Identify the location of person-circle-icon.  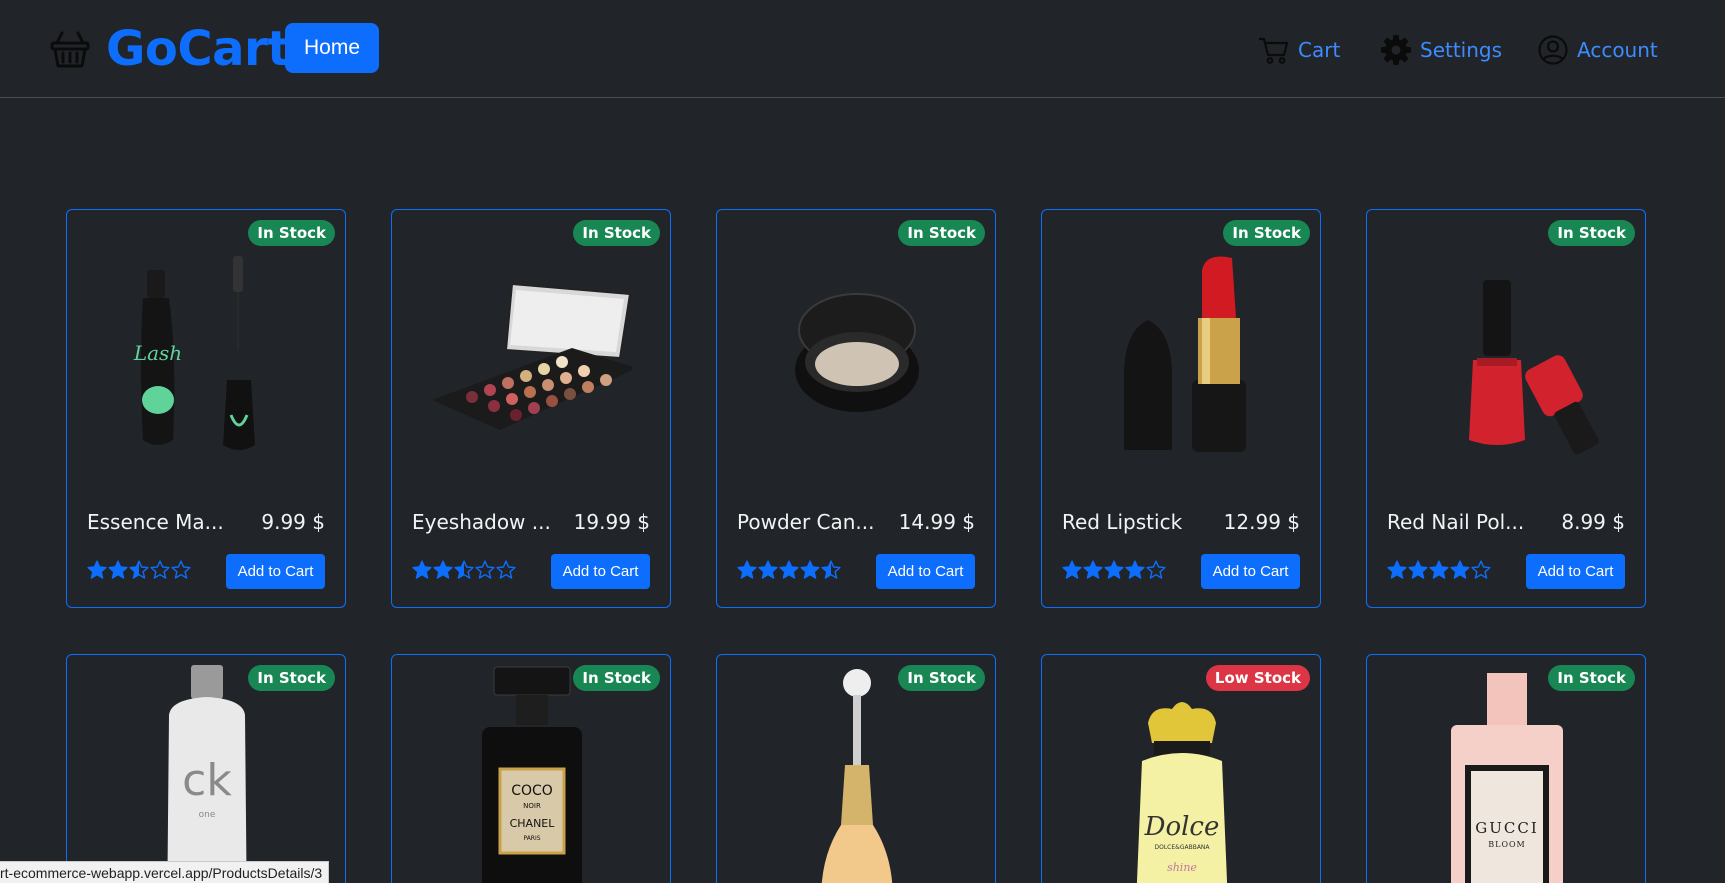
(1553, 50).